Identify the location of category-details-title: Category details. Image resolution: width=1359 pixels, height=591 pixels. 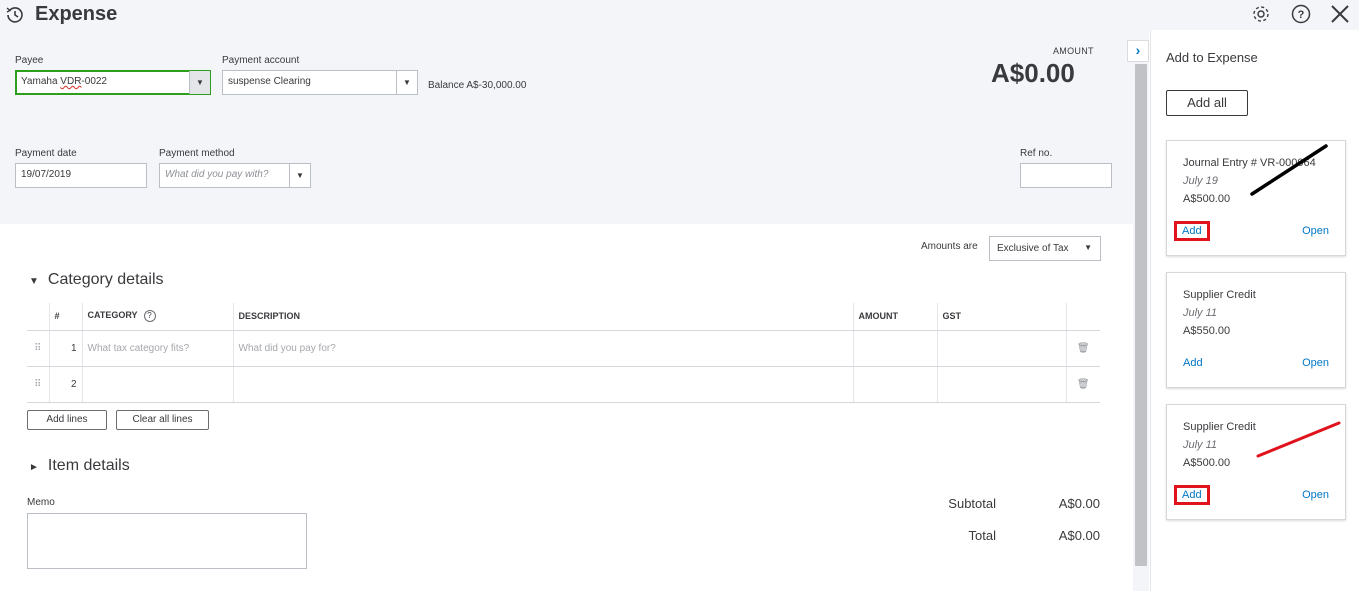
(105, 279).